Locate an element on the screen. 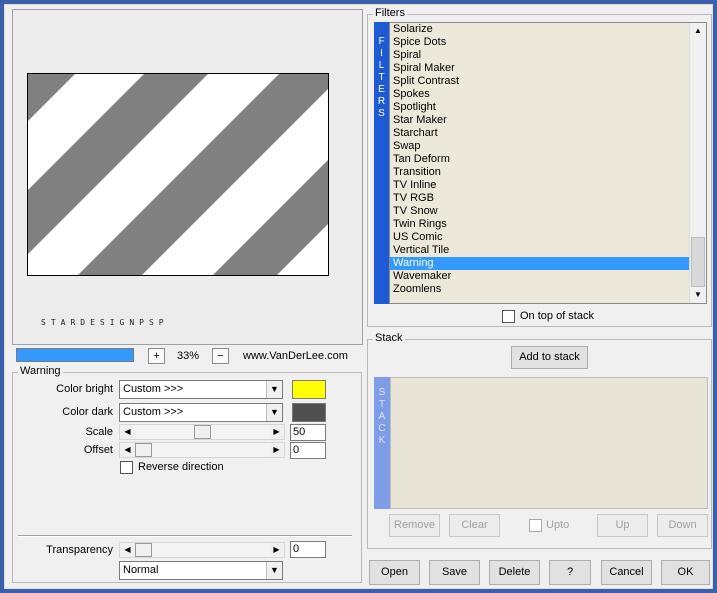  save-button: Save is located at coordinates (454, 572).